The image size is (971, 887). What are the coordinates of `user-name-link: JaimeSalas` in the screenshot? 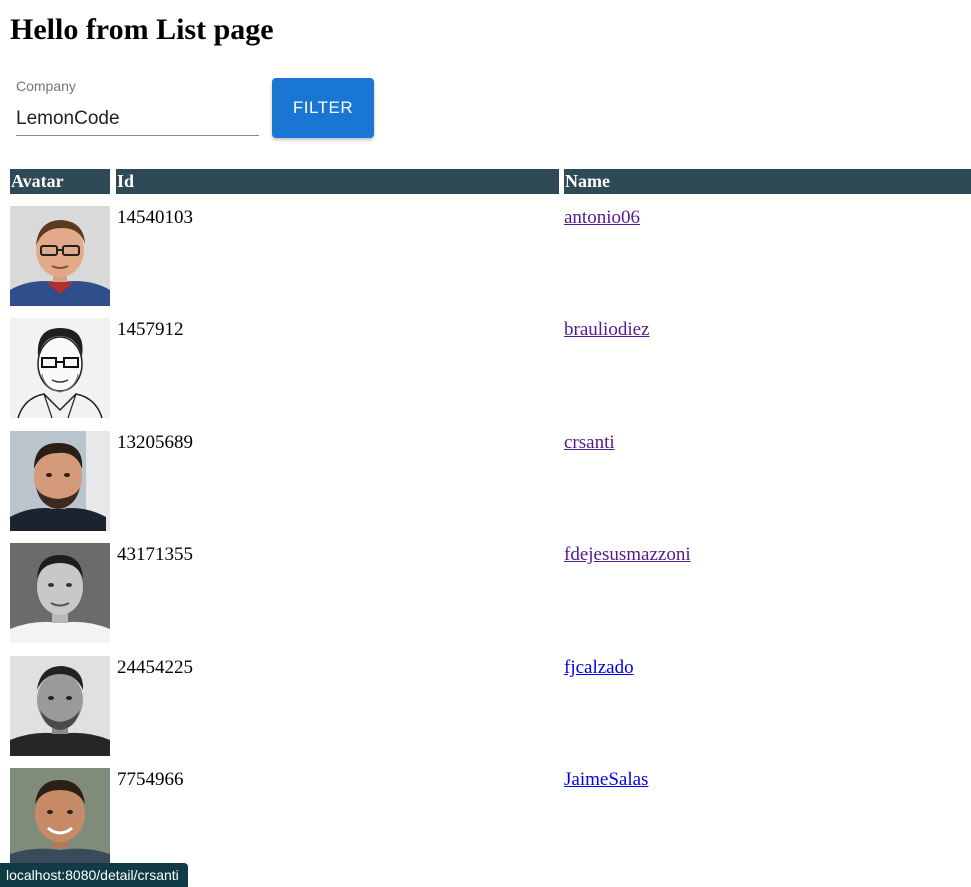 It's located at (606, 780).